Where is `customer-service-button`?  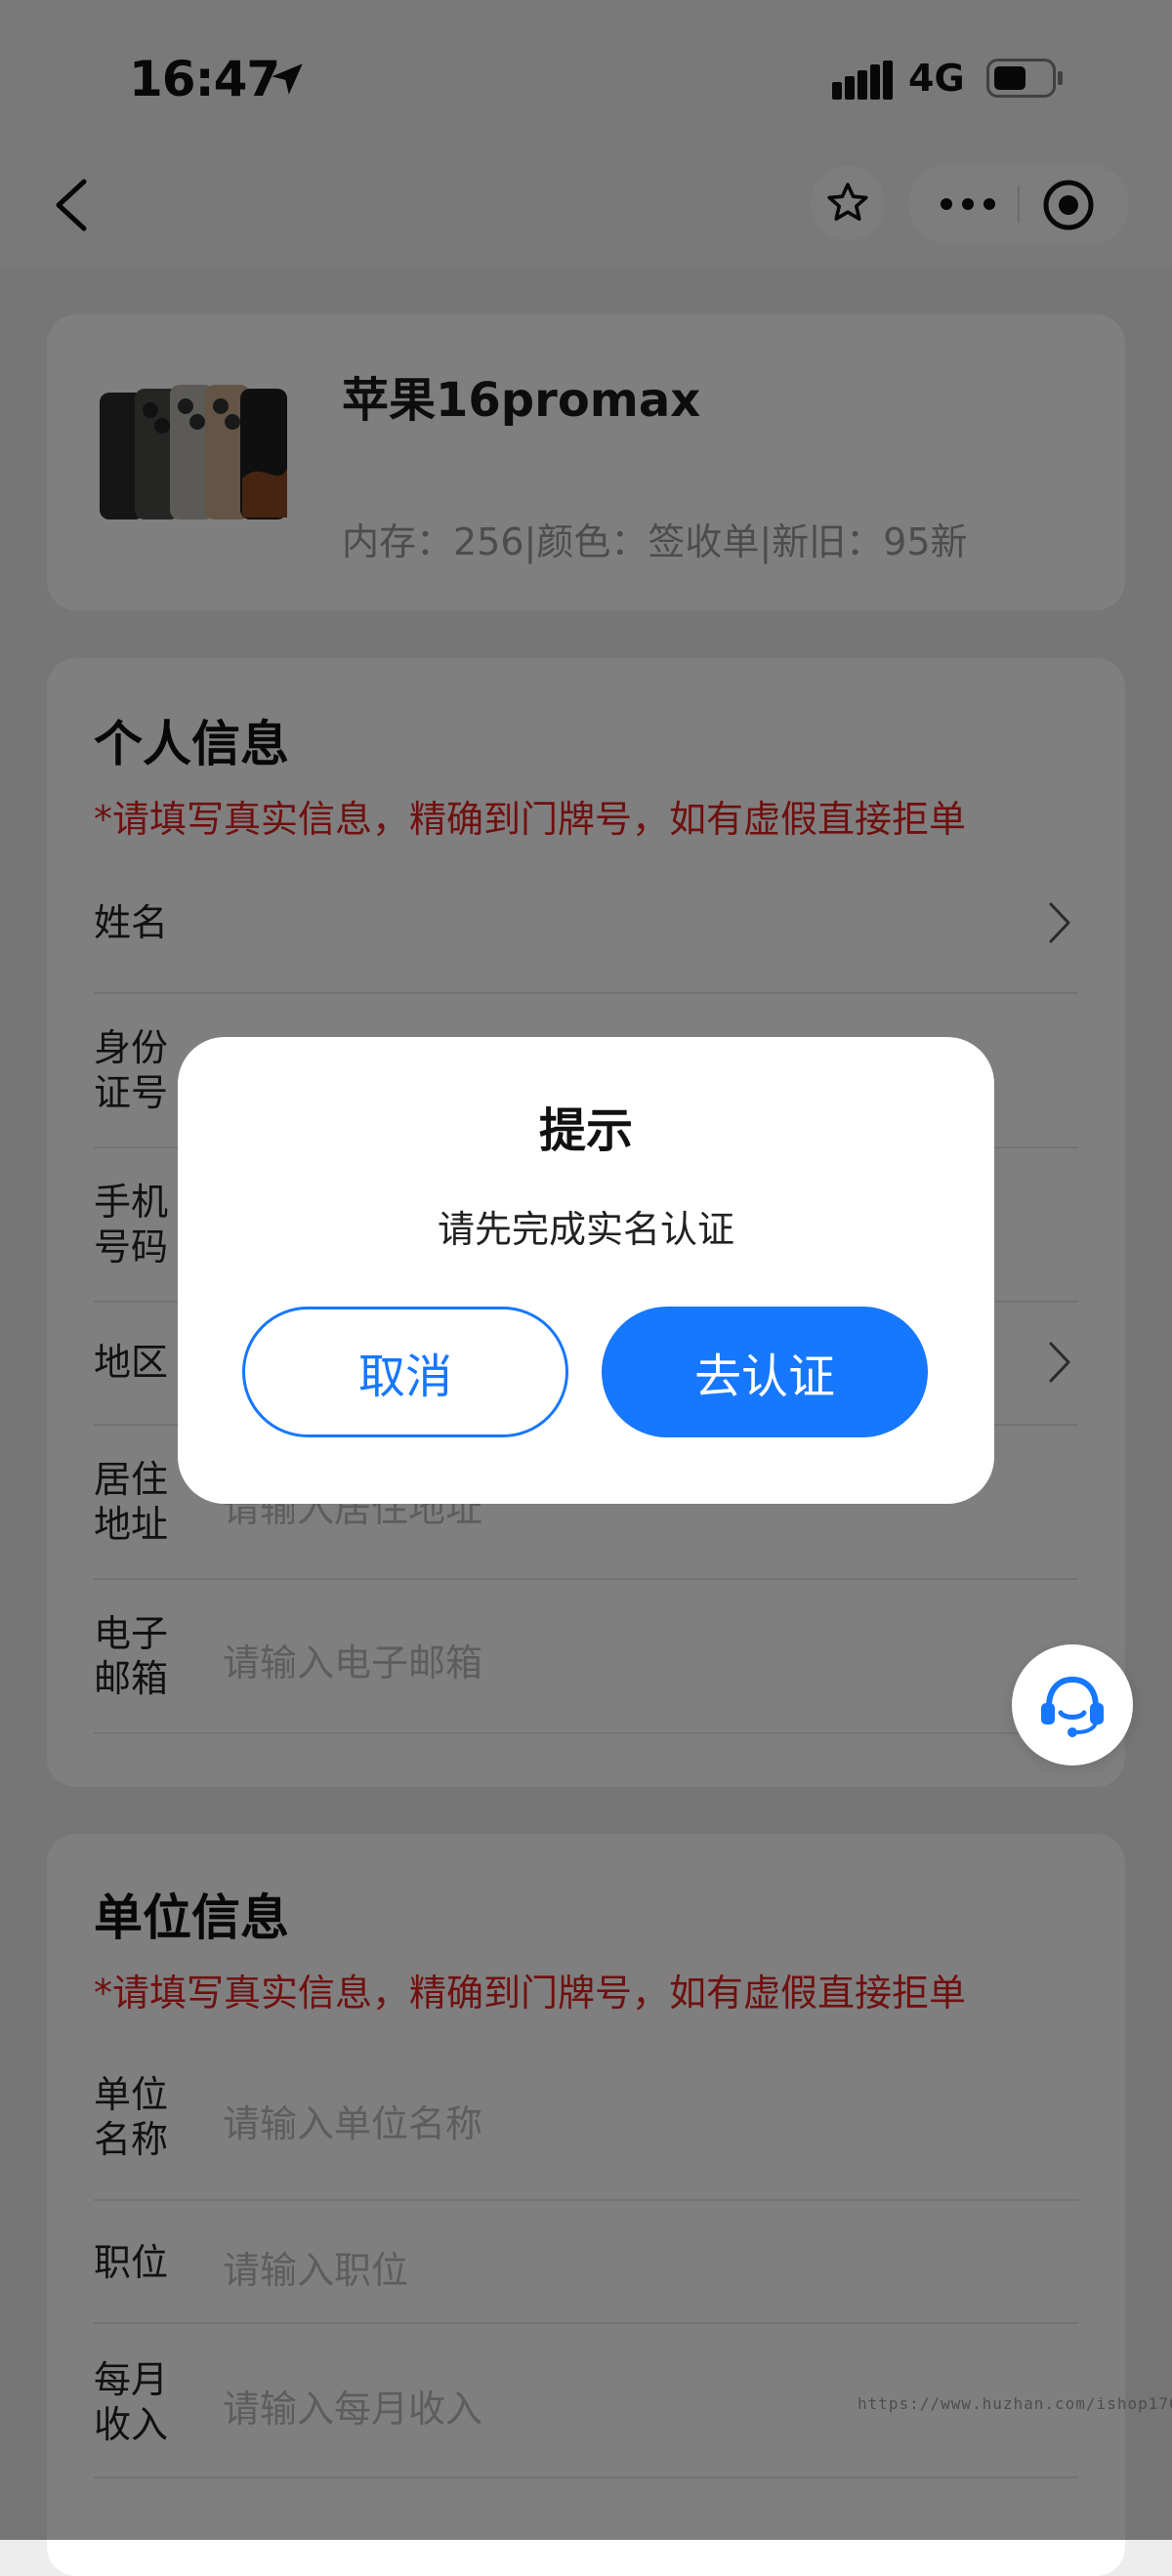
customer-service-button is located at coordinates (1072, 1705).